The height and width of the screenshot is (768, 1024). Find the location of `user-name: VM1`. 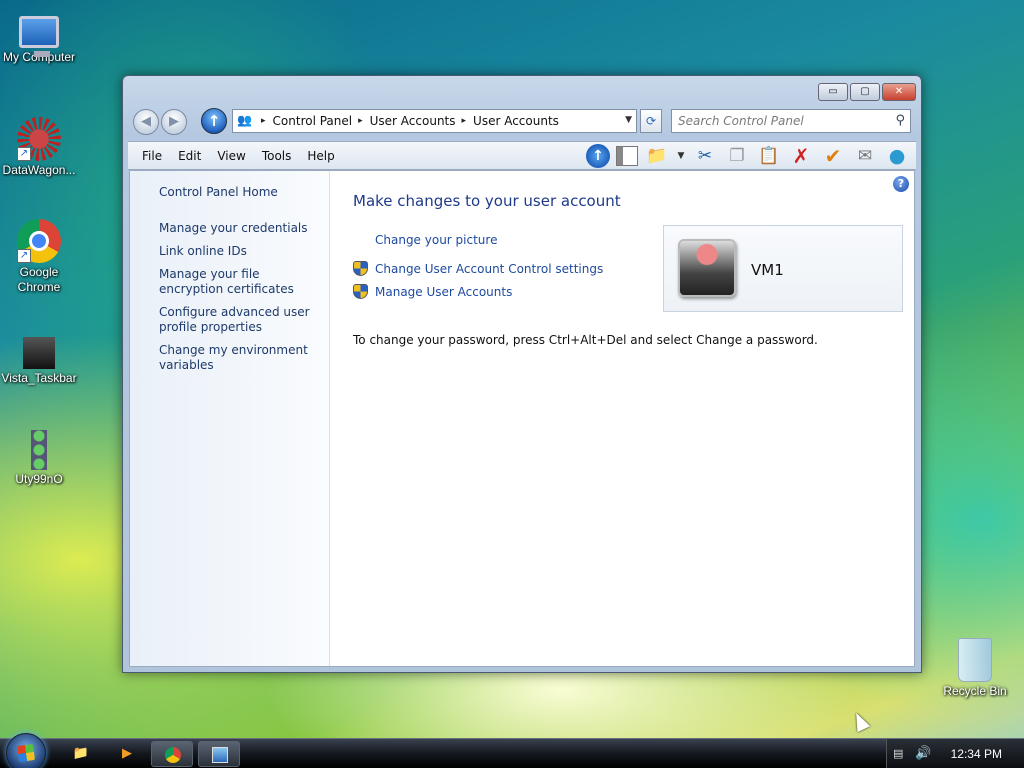

user-name: VM1 is located at coordinates (767, 270).